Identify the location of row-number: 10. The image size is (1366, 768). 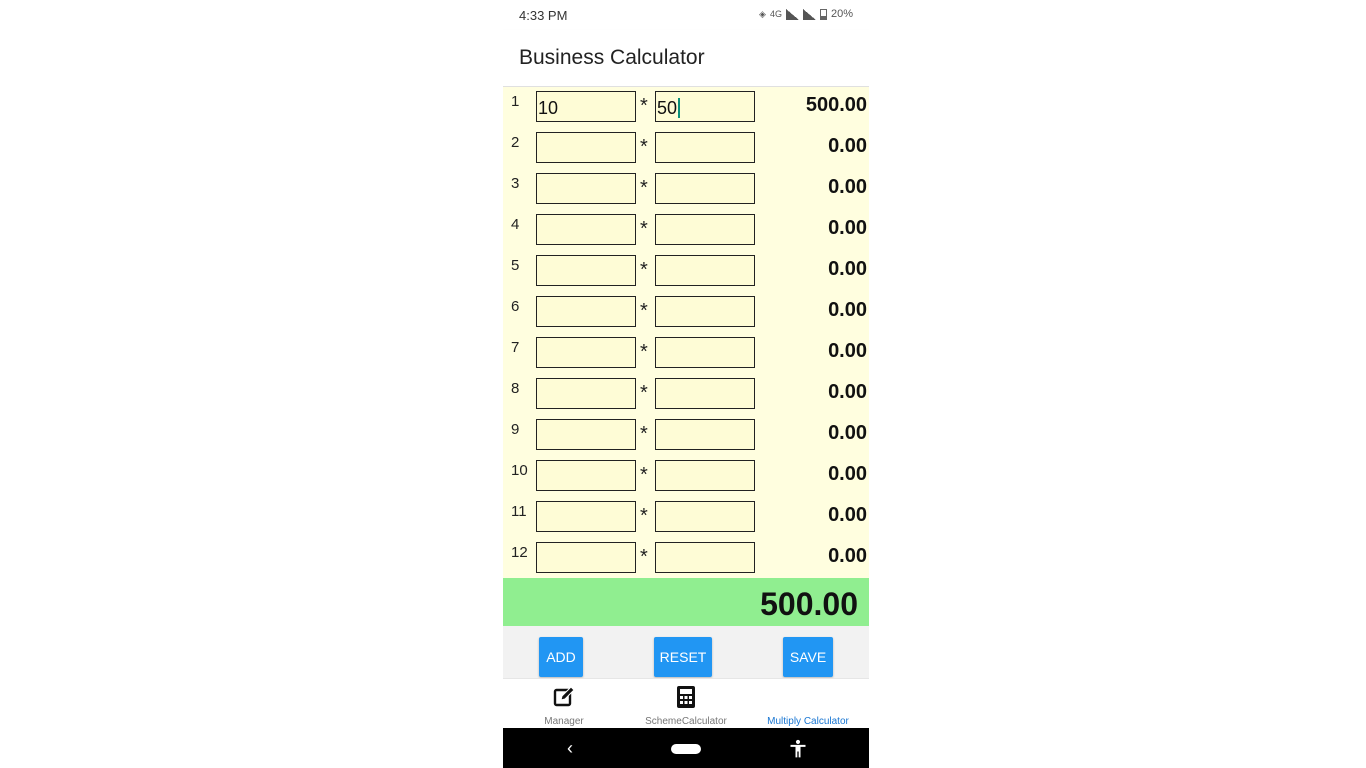
(519, 470).